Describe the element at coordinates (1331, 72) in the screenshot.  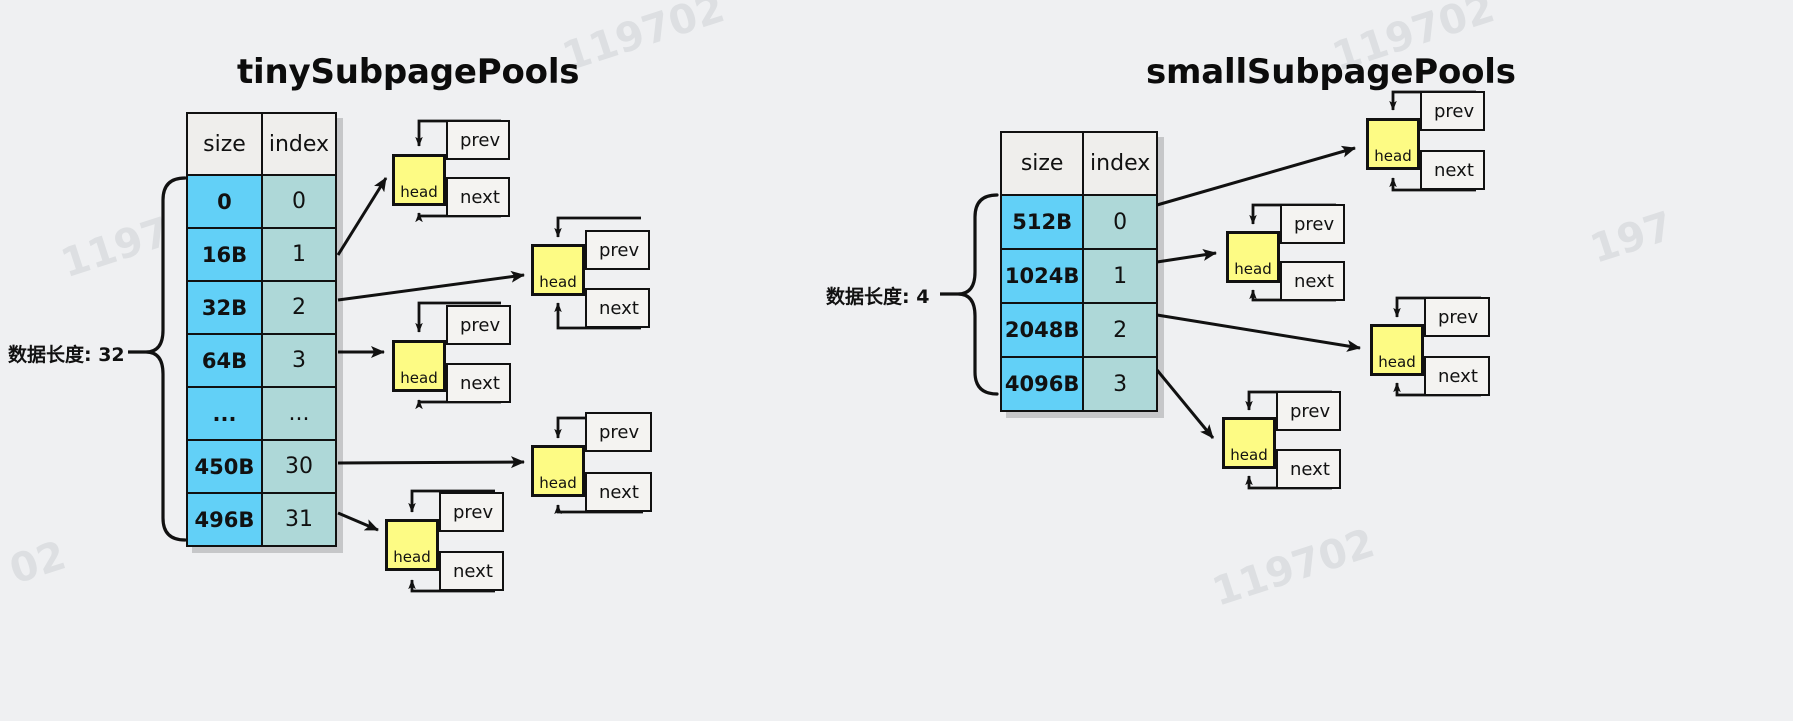
I see `page-title-small: smallSubpagePools` at that location.